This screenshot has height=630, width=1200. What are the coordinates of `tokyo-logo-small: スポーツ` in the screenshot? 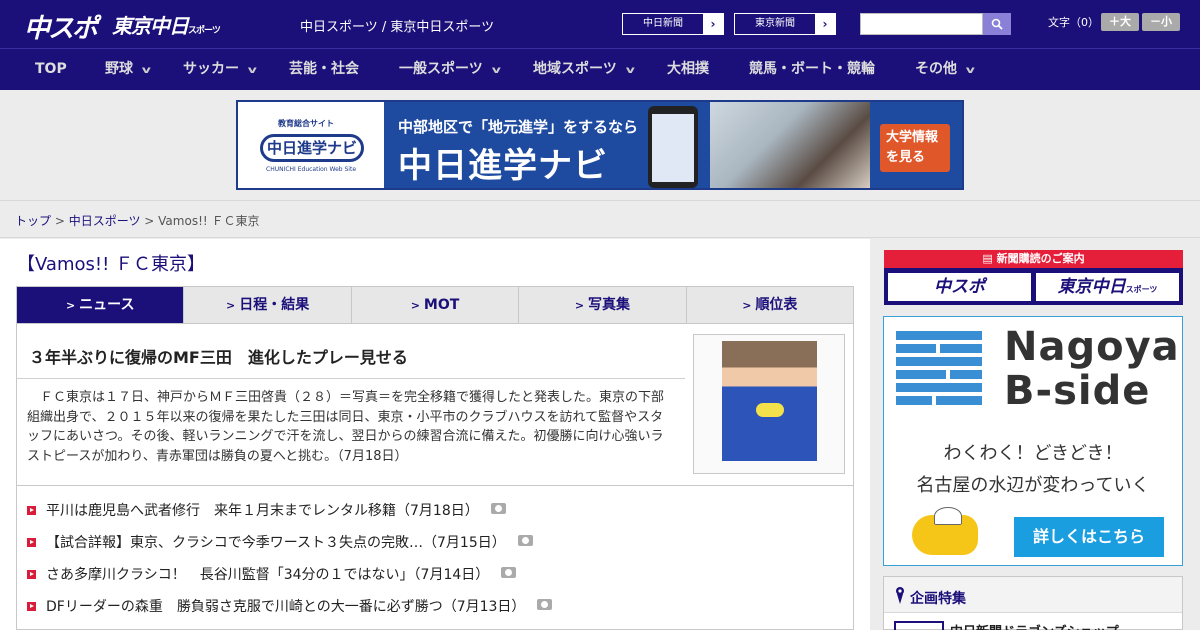 It's located at (204, 31).